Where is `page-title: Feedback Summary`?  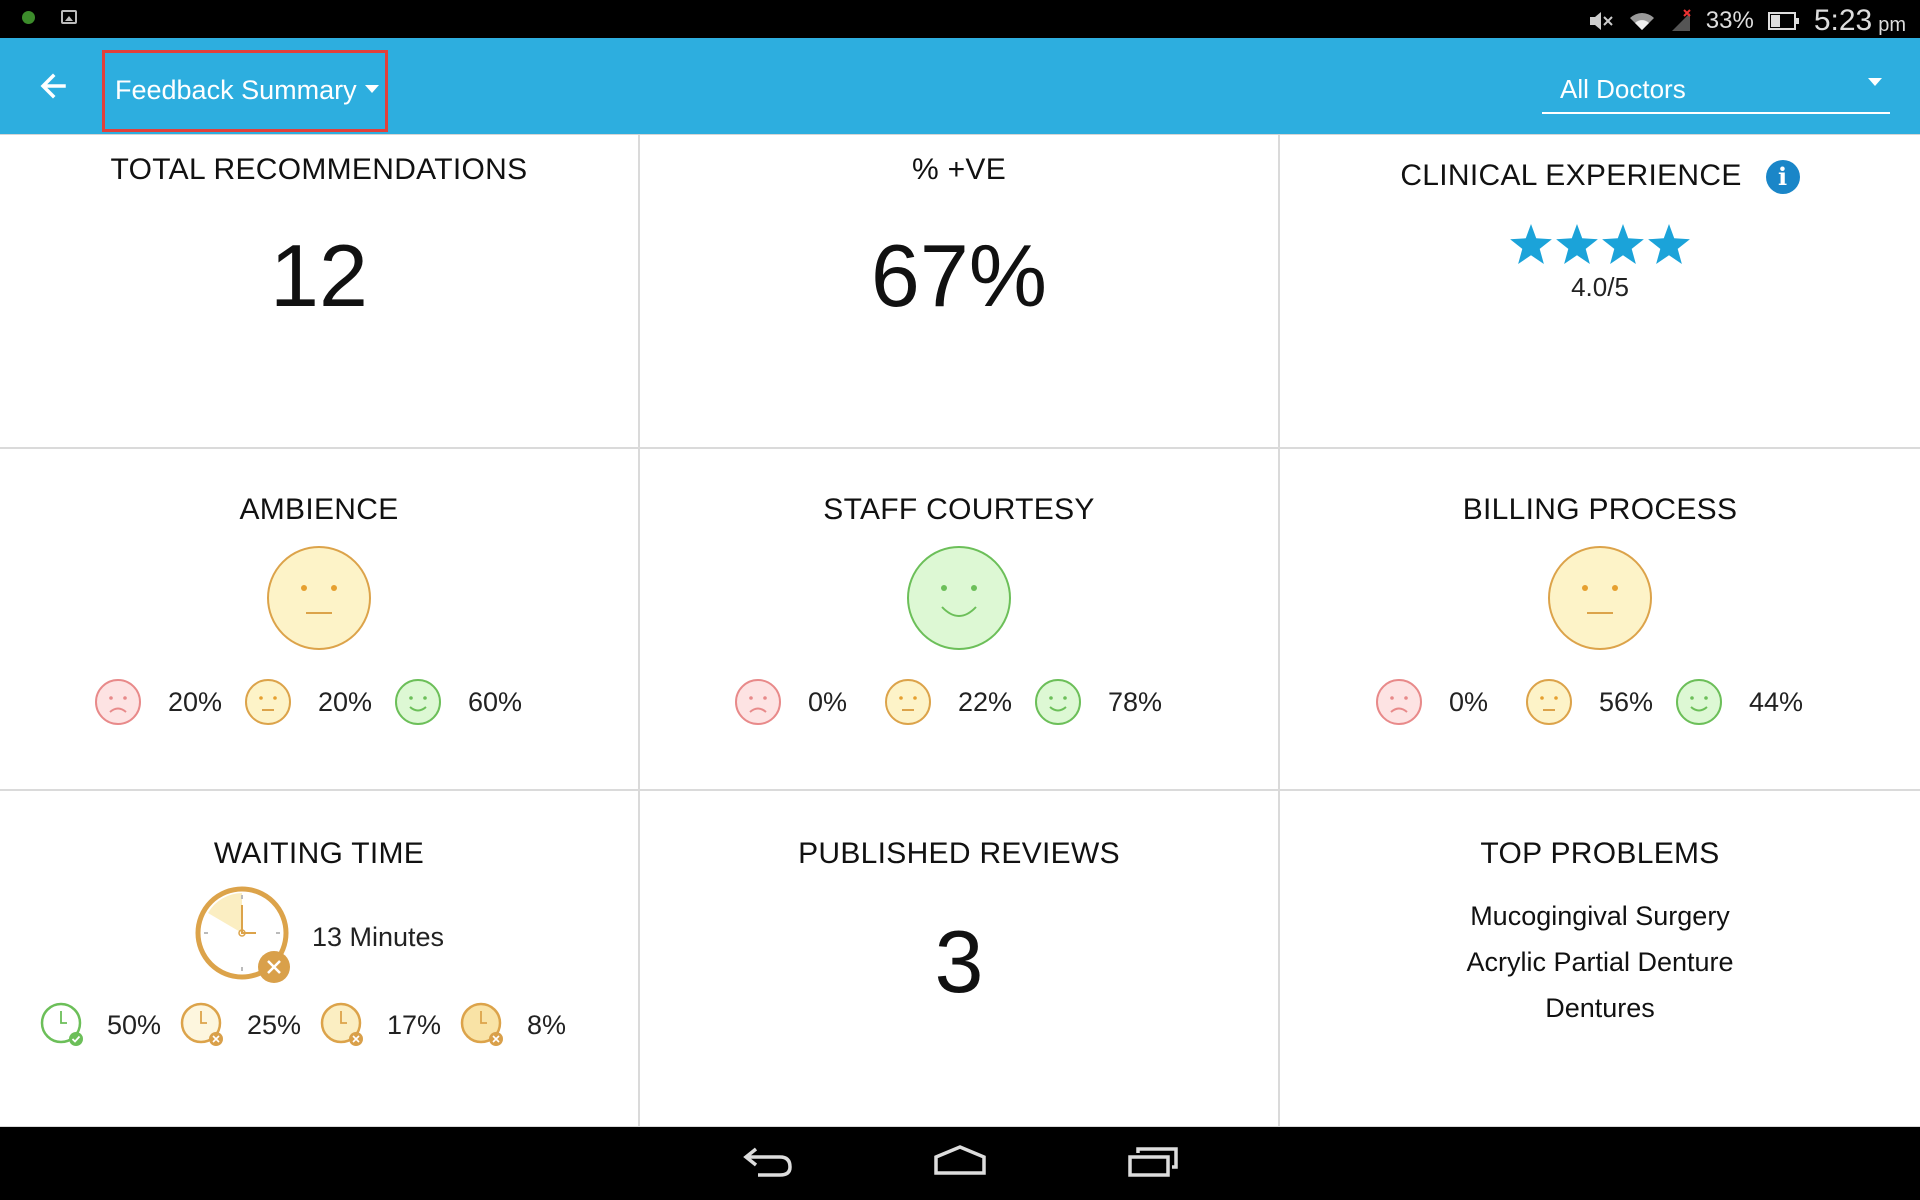
page-title: Feedback Summary is located at coordinates (236, 90).